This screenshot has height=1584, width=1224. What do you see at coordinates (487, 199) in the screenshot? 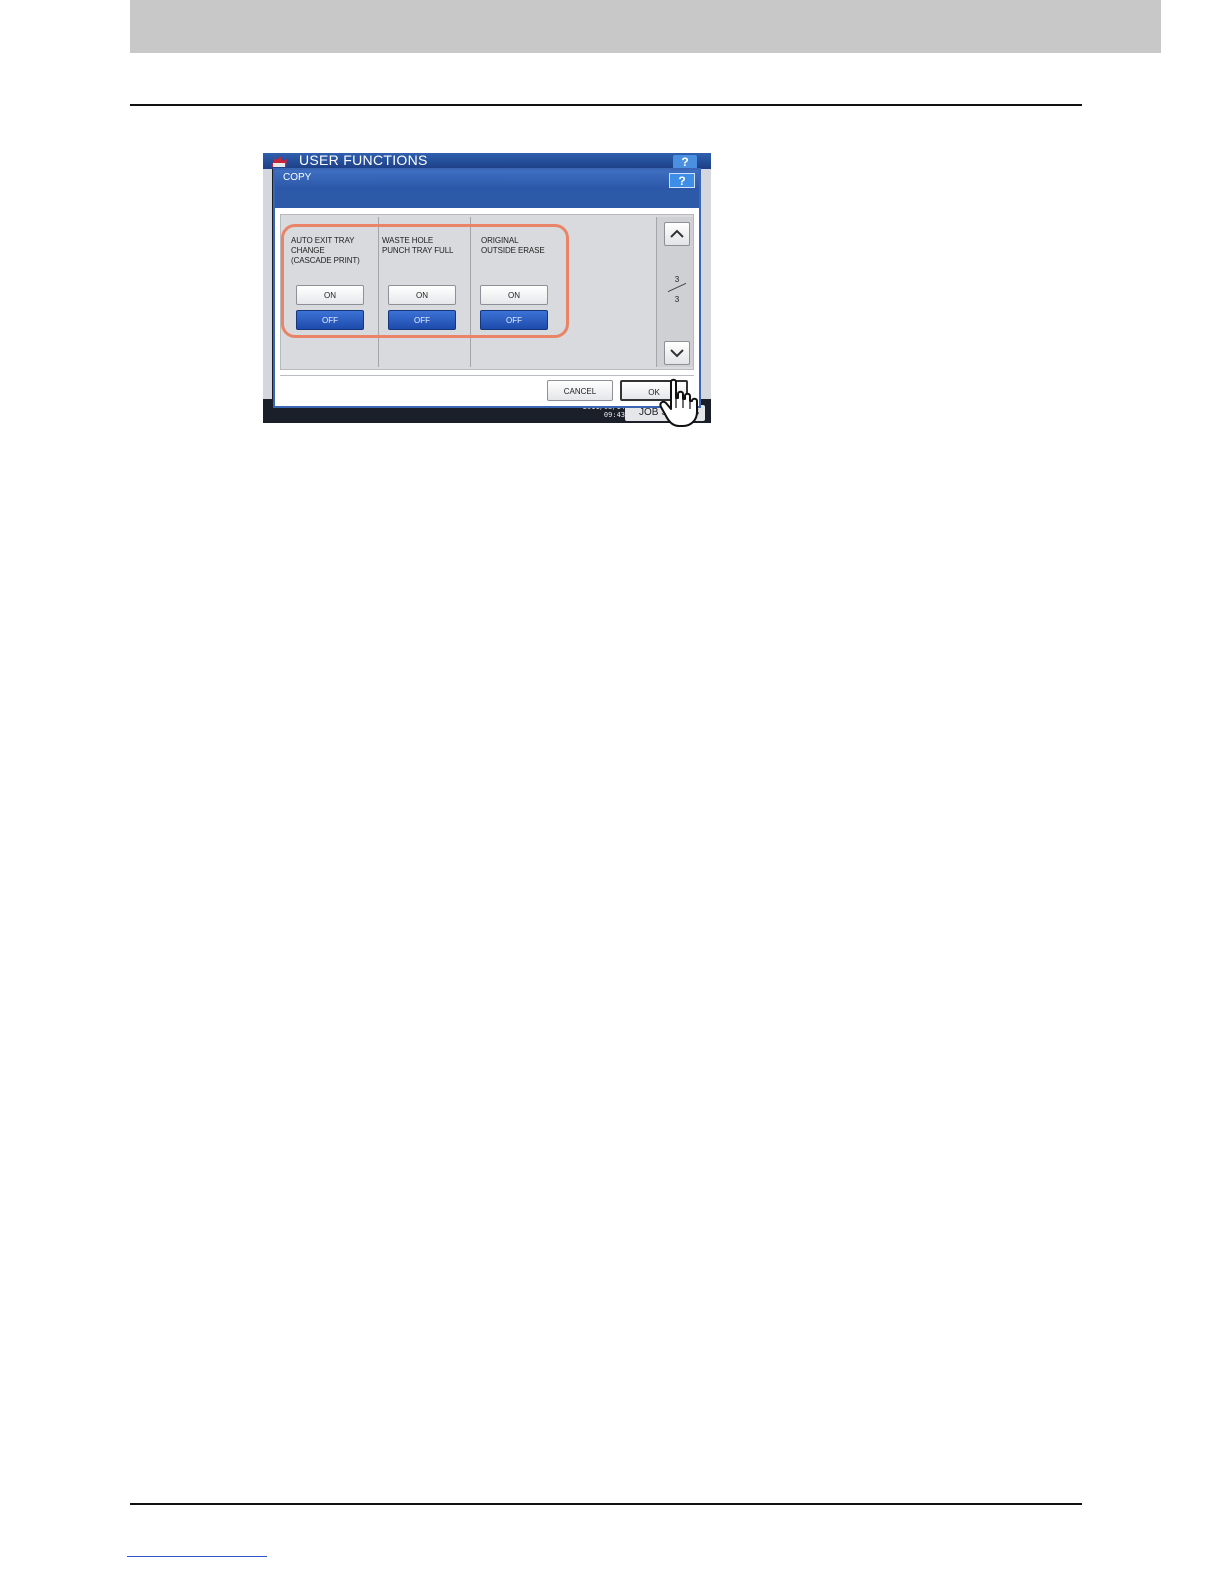
I see `dialog-subheader-bar` at bounding box center [487, 199].